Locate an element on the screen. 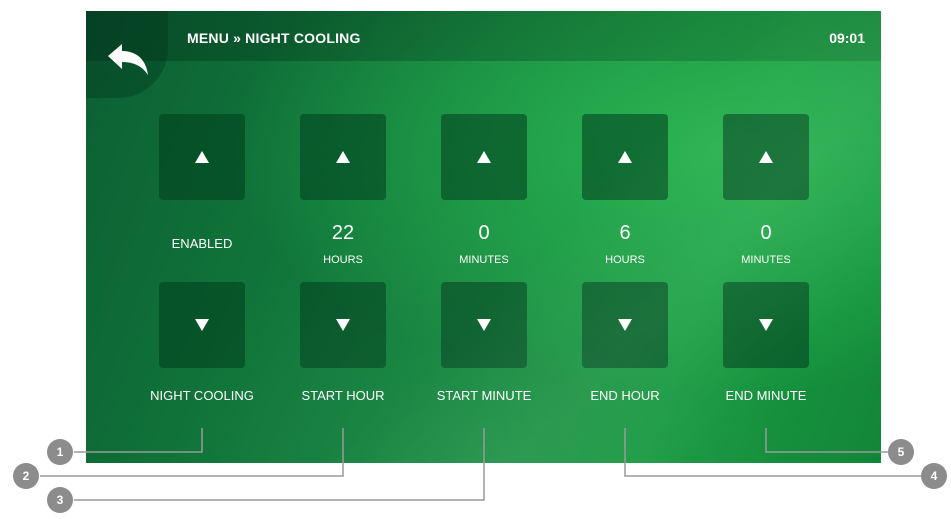 The image size is (951, 519). start-minute-label: START MINUTE is located at coordinates (484, 395).